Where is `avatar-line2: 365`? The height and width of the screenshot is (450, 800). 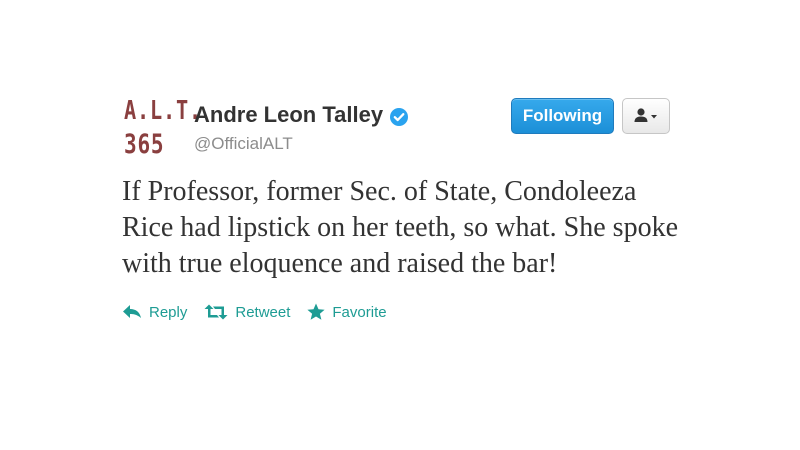 avatar-line2: 365 is located at coordinates (144, 144).